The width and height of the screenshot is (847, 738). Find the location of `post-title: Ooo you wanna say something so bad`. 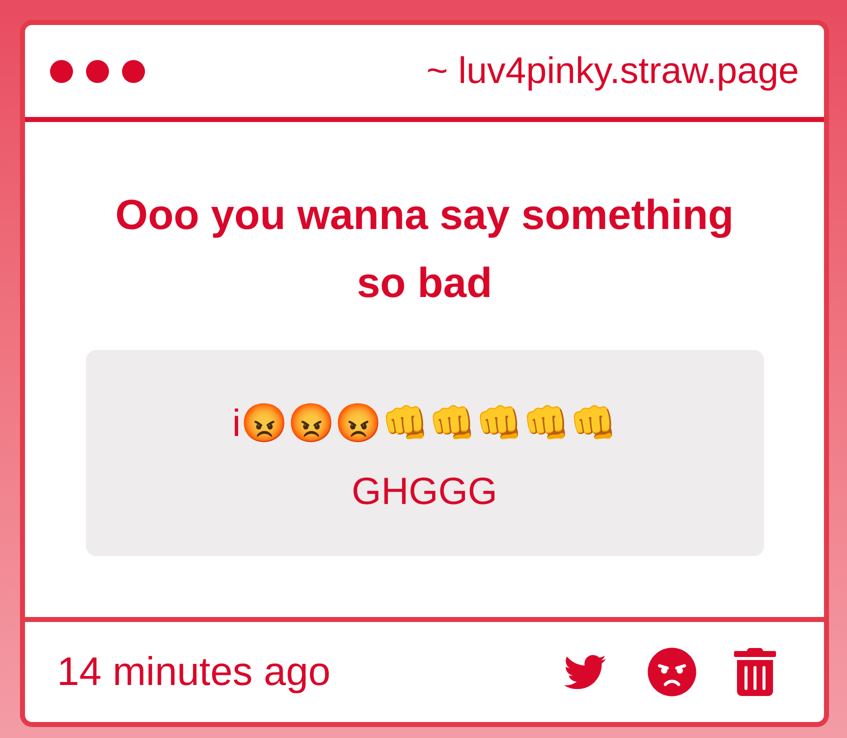

post-title: Ooo you wanna say something so bad is located at coordinates (424, 249).